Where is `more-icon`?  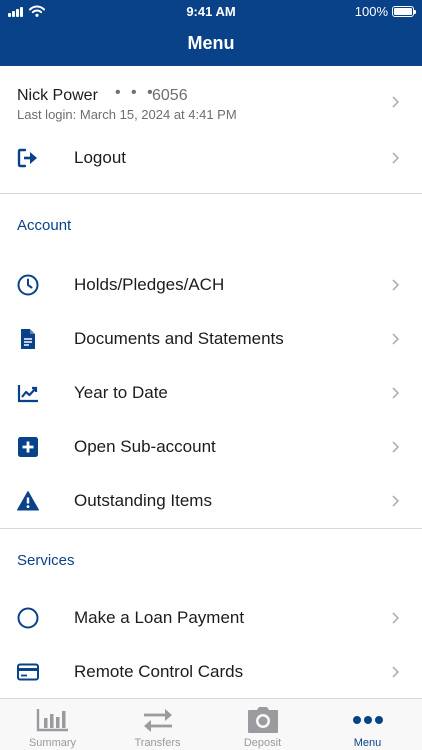 more-icon is located at coordinates (368, 720).